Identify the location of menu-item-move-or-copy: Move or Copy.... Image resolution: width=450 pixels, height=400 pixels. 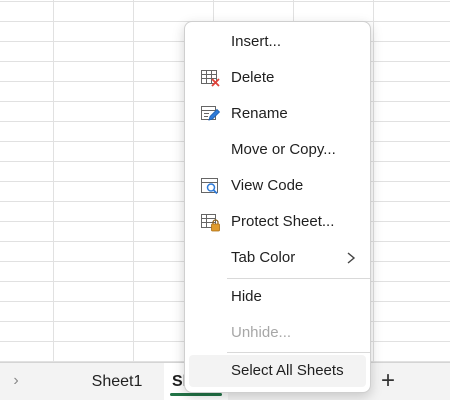
(277, 150).